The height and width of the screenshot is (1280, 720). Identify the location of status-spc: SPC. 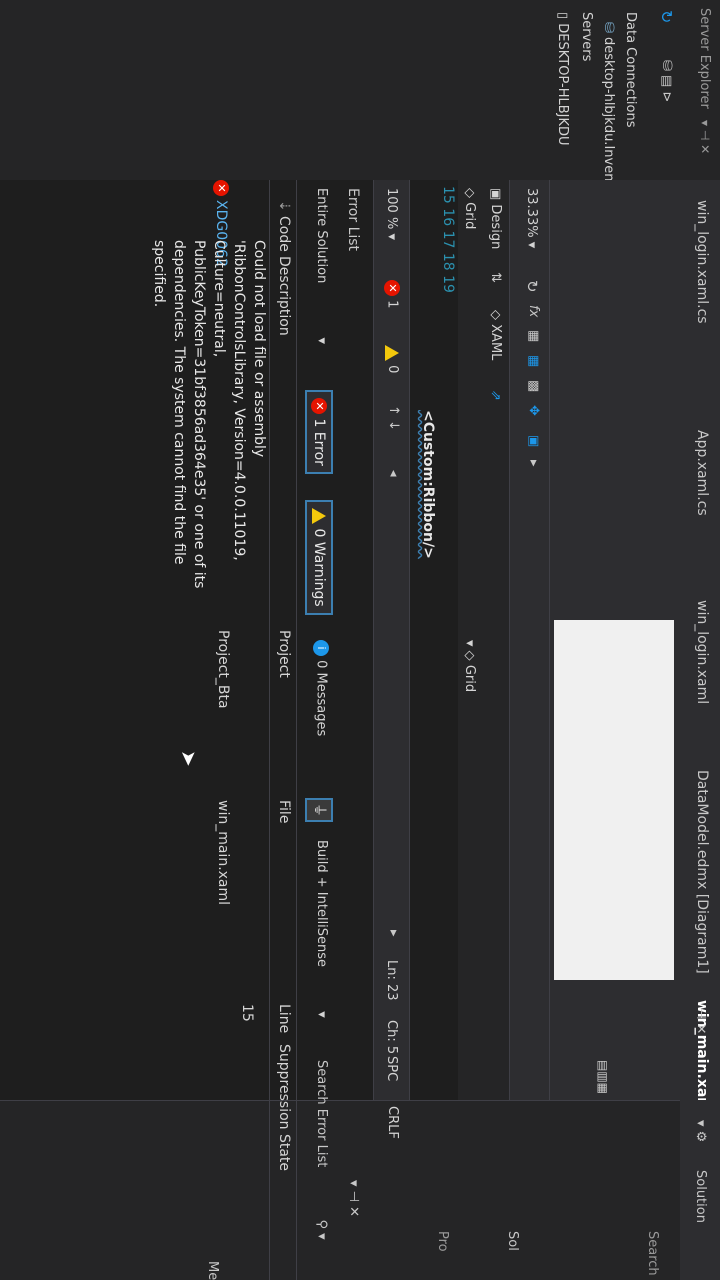
(391, 1069).